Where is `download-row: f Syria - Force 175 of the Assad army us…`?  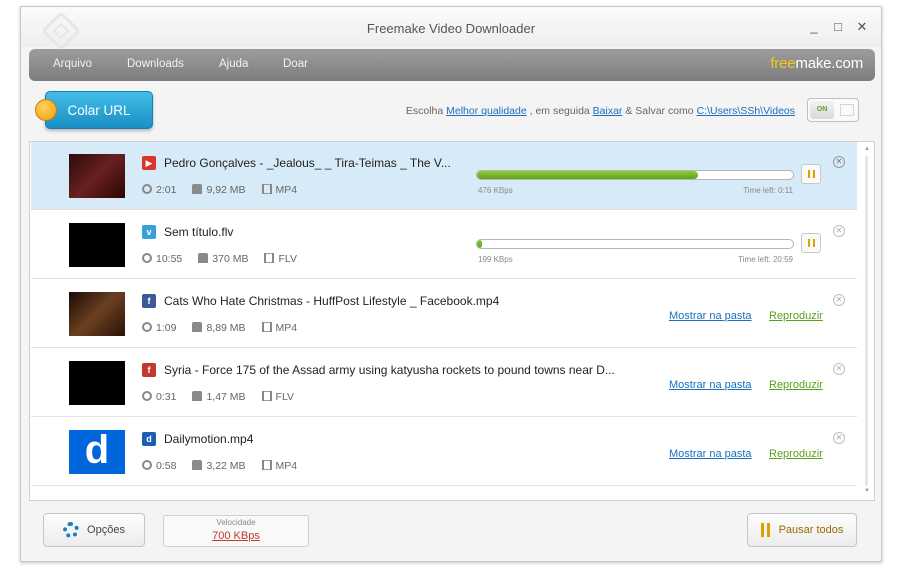
download-row: f Syria - Force 175 of the Assad army us… is located at coordinates (444, 383).